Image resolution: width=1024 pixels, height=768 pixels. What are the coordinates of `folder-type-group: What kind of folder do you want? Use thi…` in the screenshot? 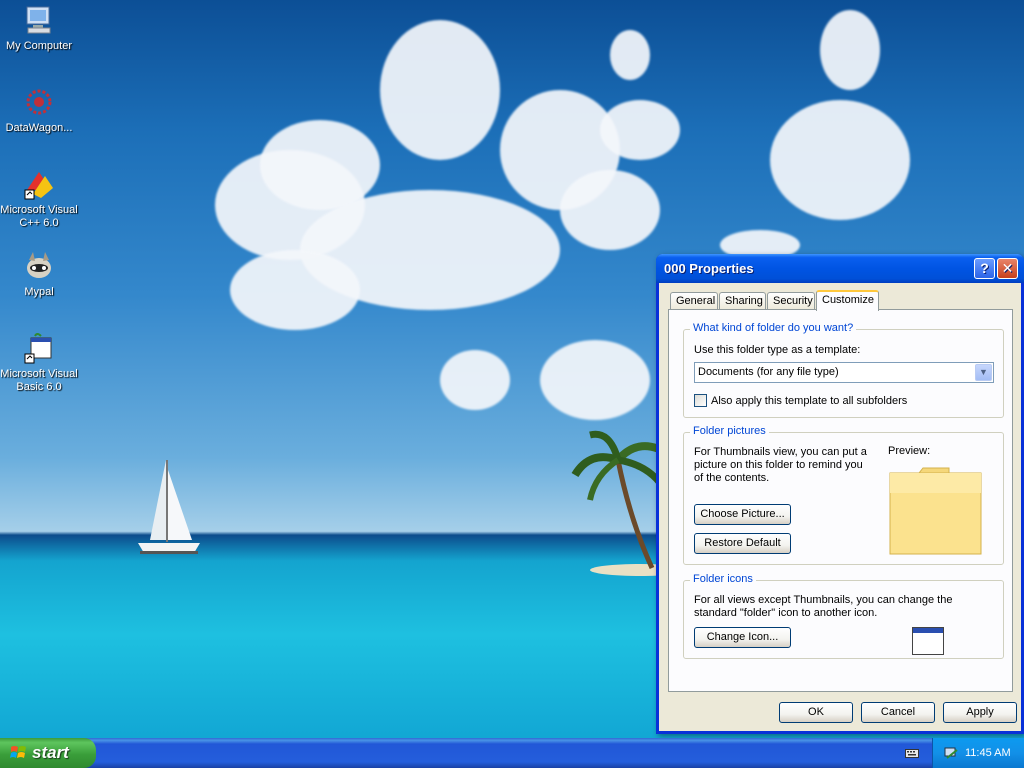 It's located at (843, 370).